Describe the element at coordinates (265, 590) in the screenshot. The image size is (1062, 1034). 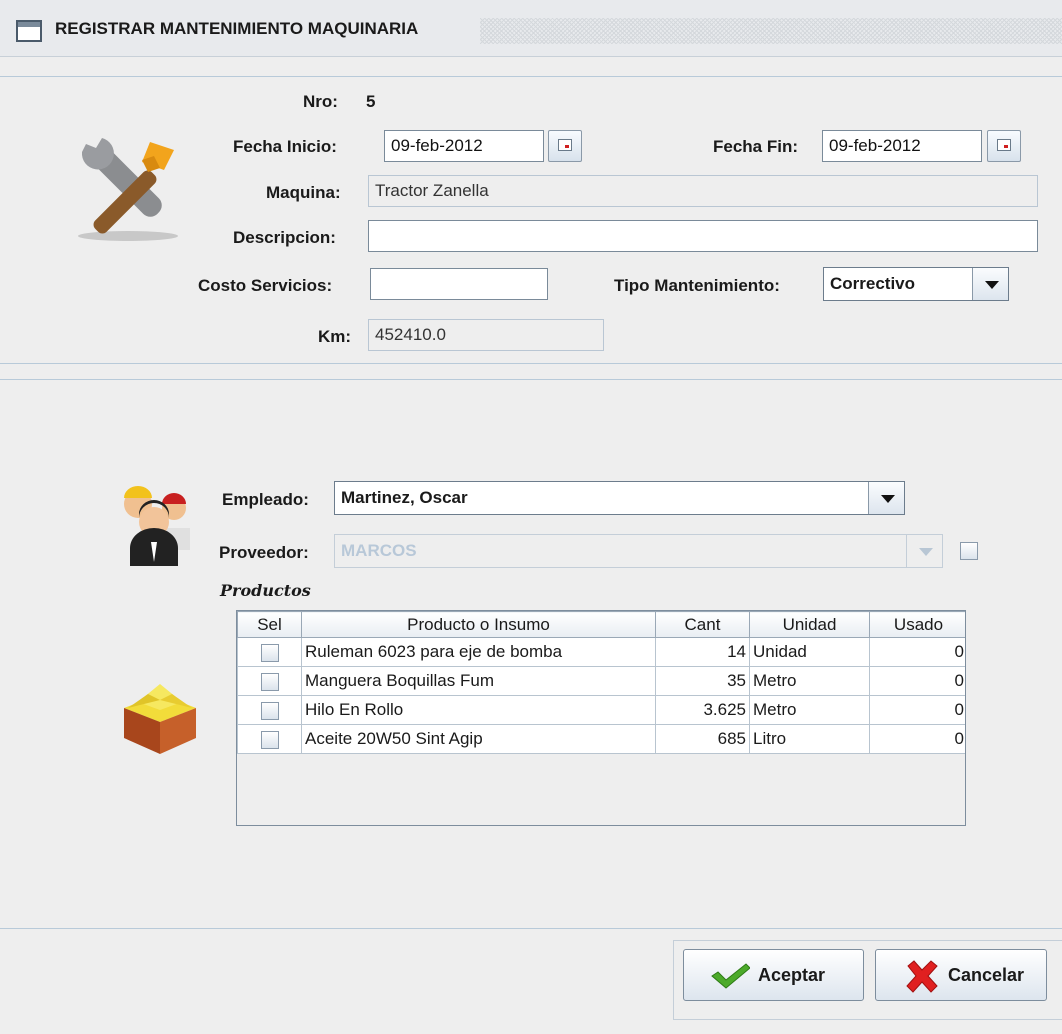
I see `productos-label: Productos` at that location.